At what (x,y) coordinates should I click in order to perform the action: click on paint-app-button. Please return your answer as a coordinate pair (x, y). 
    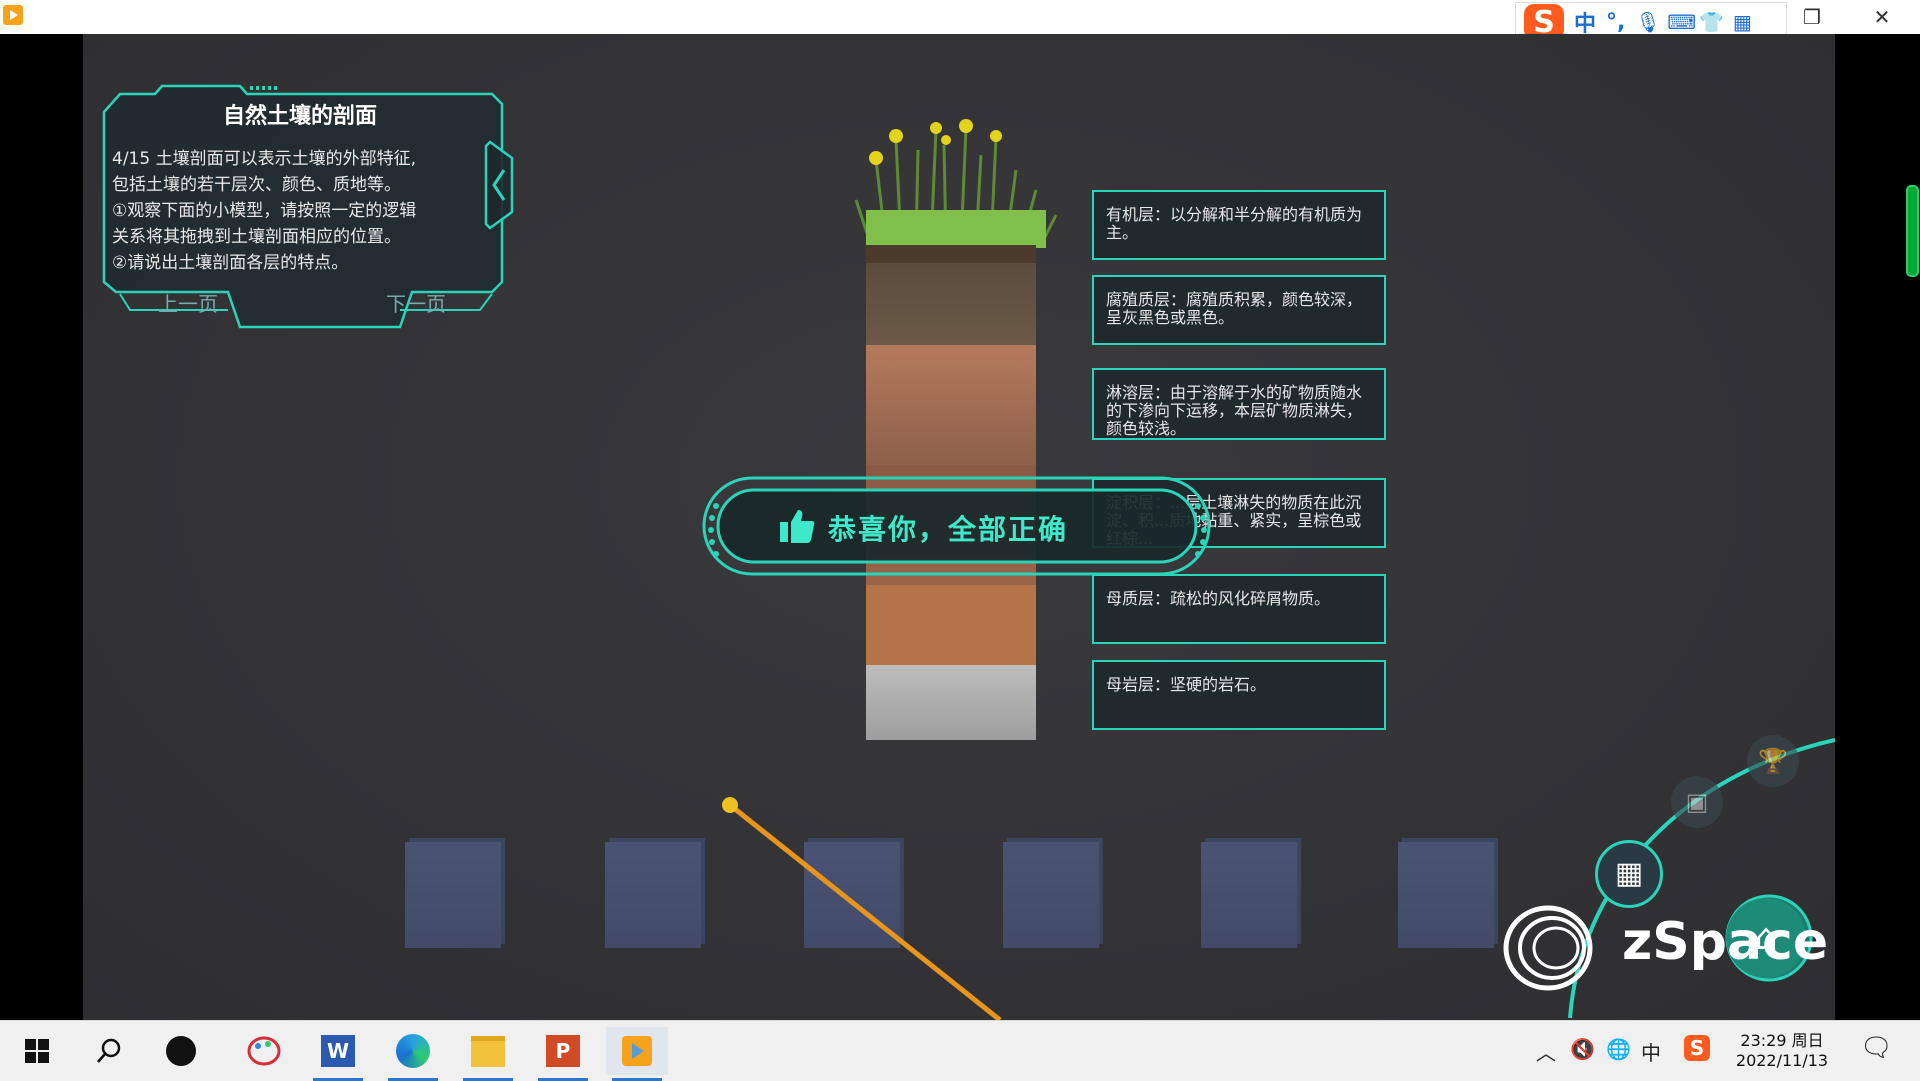
    Looking at the image, I should click on (264, 1051).